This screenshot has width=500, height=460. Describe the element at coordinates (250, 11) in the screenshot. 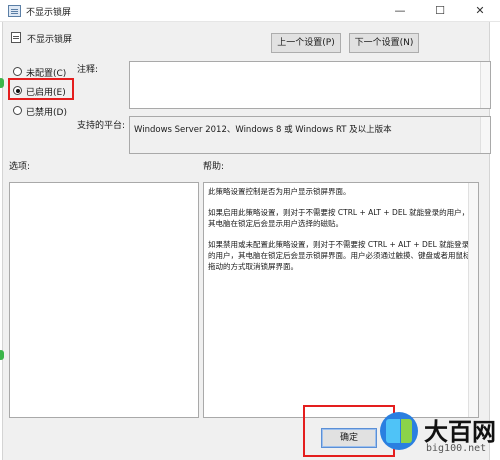

I see `title-bar: 不显示锁屏 — ☐ ✕` at that location.